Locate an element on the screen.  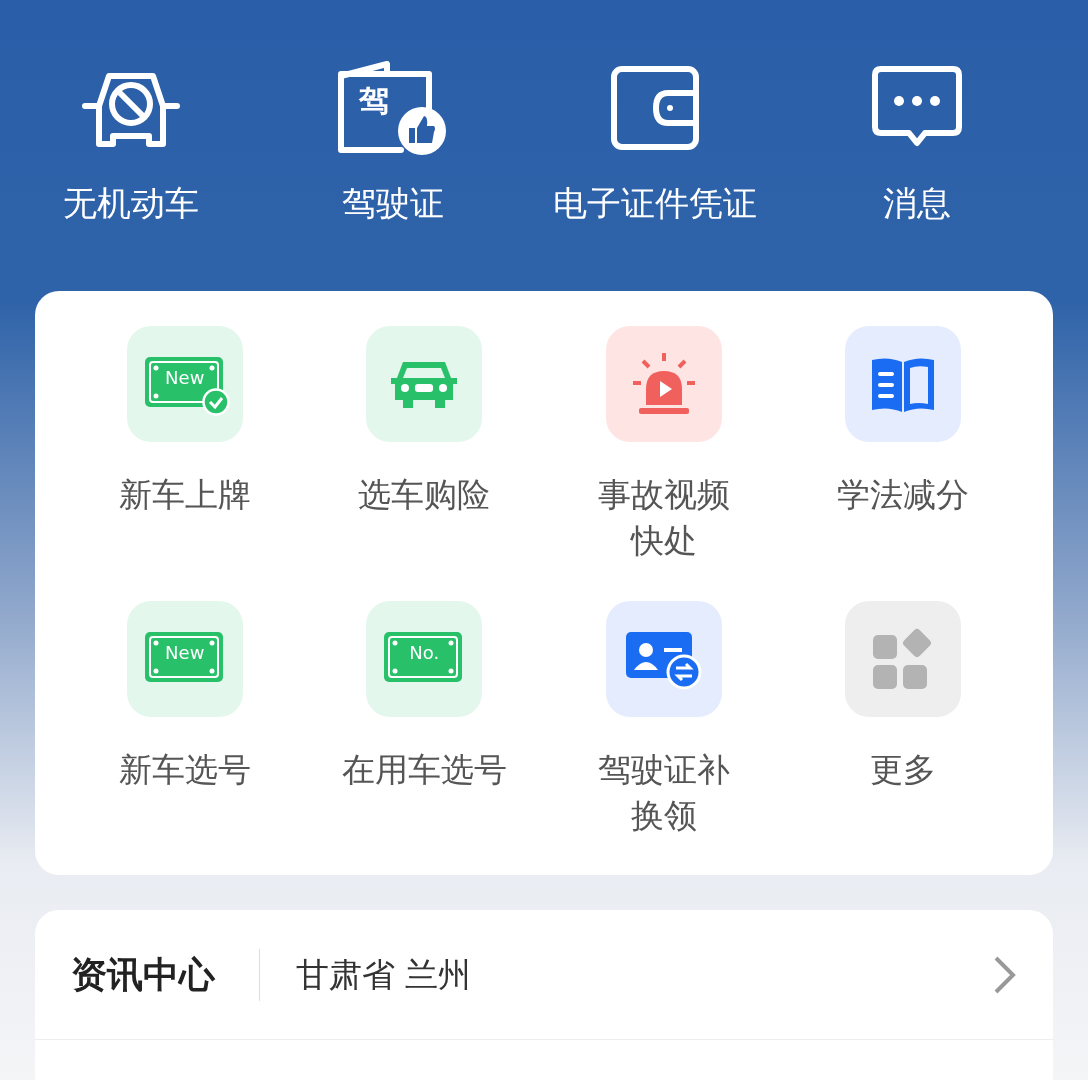
shortcut-label: 无机动车 is located at coordinates (131, 203).